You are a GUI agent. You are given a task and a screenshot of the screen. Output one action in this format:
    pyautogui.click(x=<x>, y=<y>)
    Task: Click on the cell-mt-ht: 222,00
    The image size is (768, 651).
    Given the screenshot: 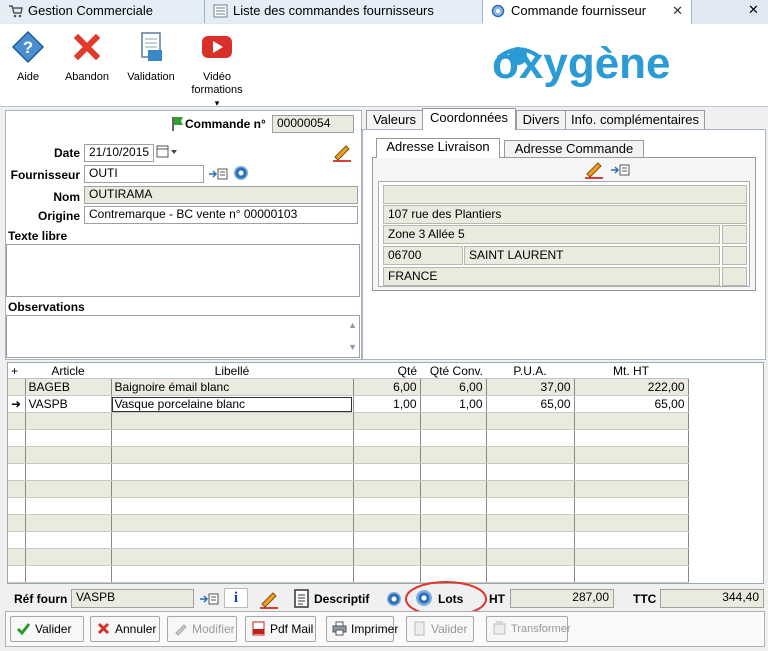 What is the action you would take?
    pyautogui.click(x=631, y=387)
    